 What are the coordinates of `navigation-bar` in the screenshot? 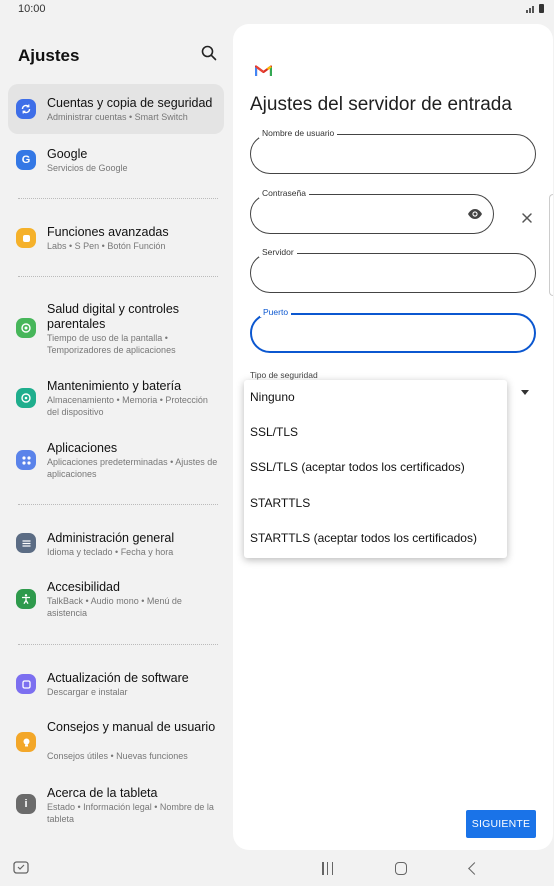 It's located at (277, 870).